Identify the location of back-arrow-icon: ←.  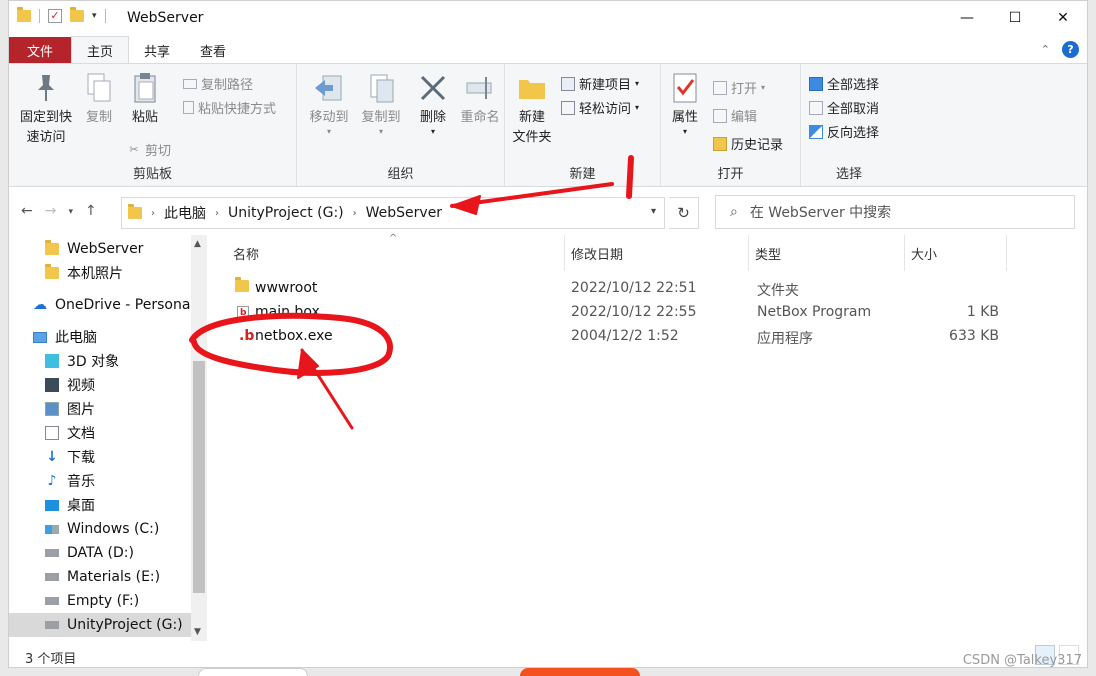
(27, 211).